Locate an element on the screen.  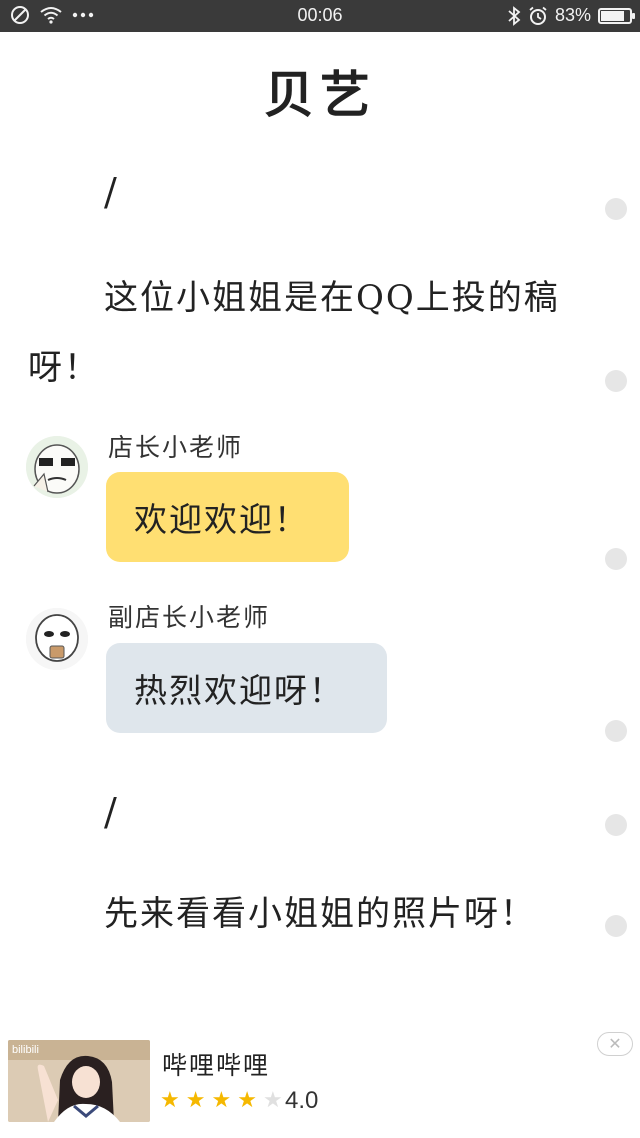
paragraph-line: 呀！ is located at coordinates (64, 368).